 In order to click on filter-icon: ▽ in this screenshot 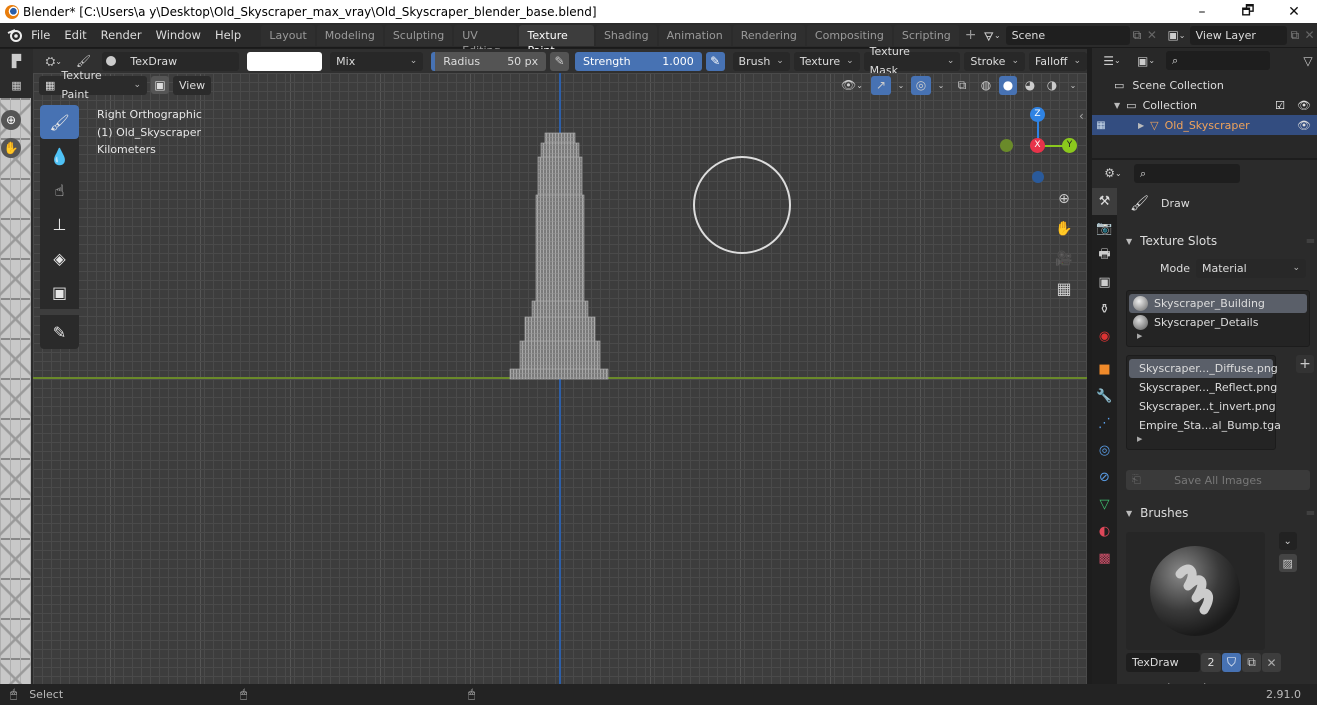, I will do `click(1308, 61)`.